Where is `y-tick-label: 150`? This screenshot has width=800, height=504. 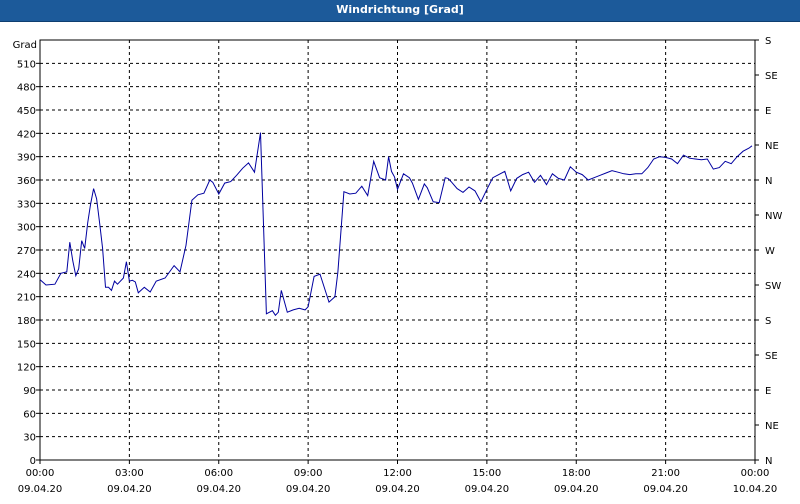
y-tick-label: 150 is located at coordinates (26, 344).